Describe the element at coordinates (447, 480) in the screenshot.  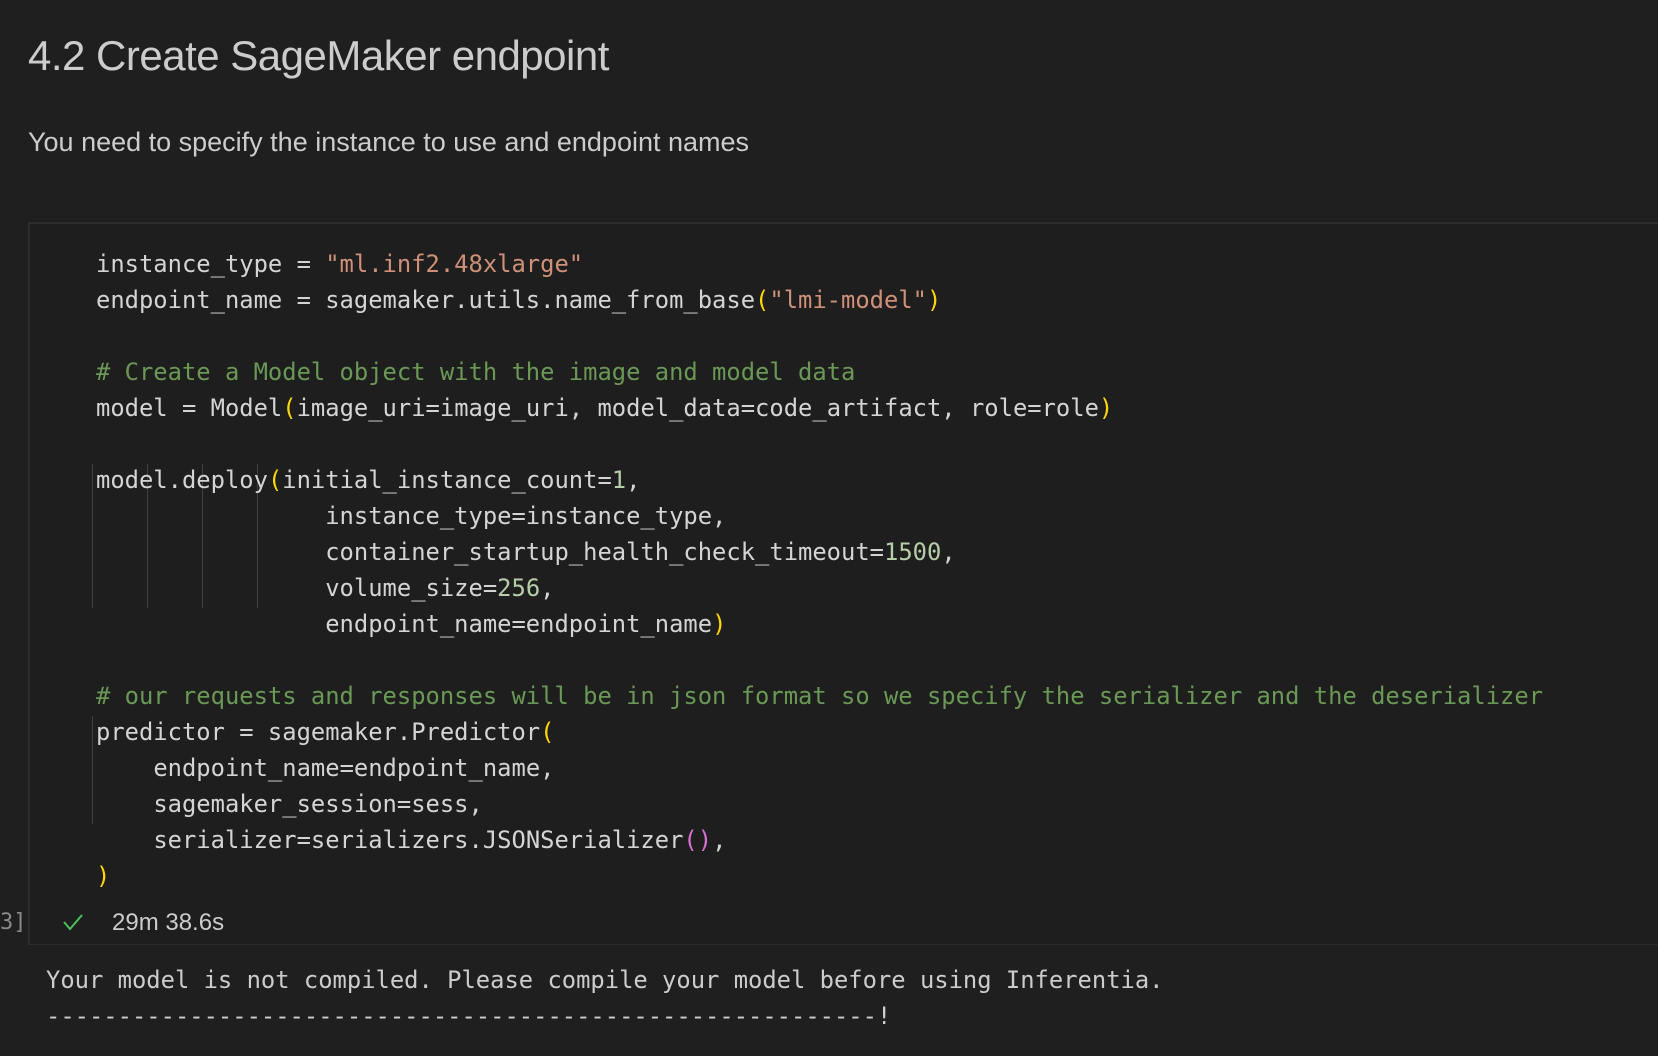
I see `code-token: initial_instance_count=` at that location.